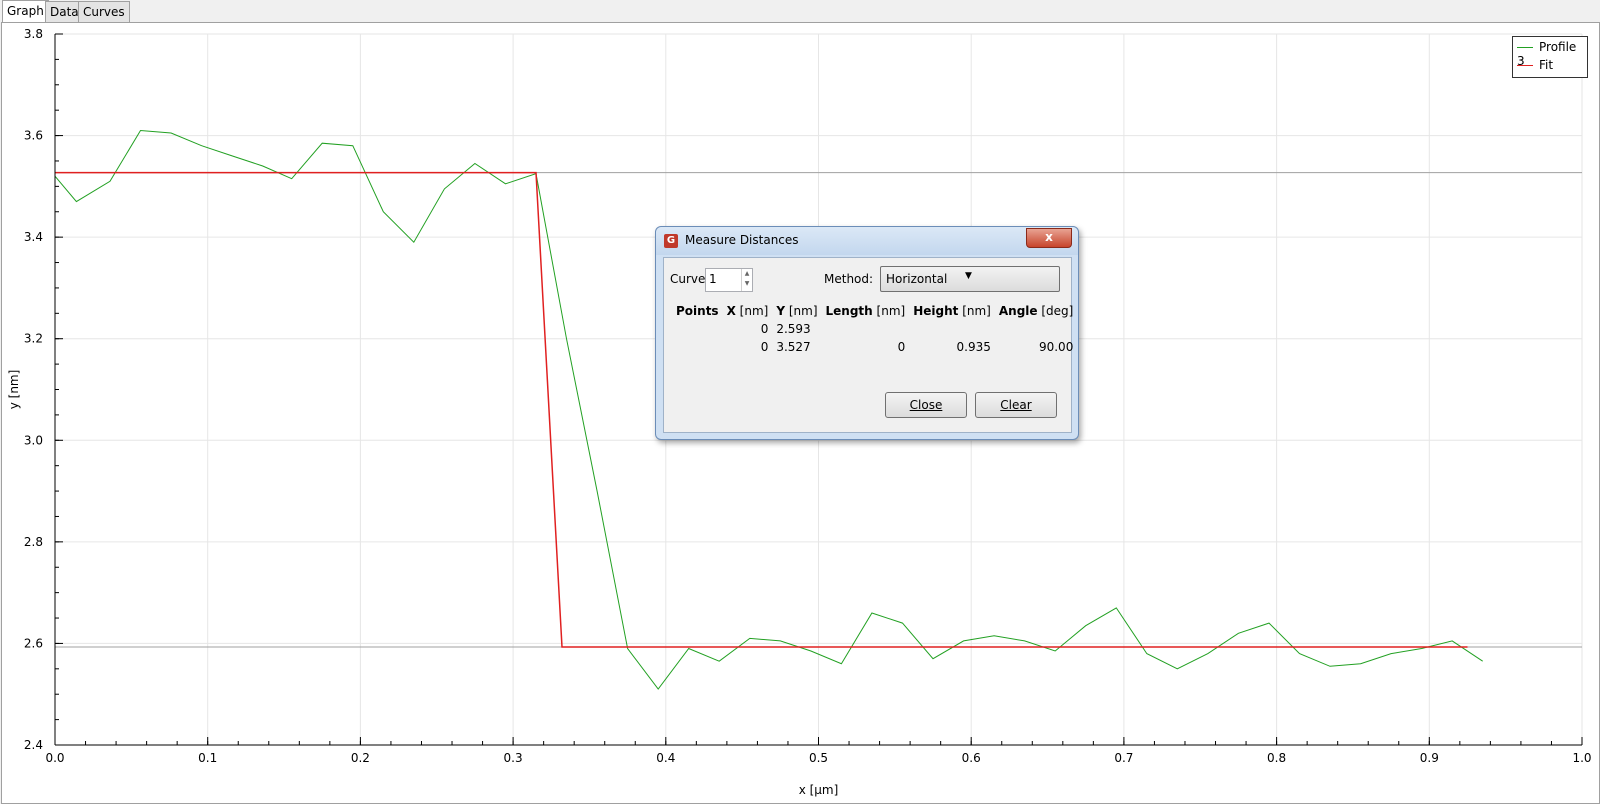  I want to click on x-tick-label: 0.1, so click(207, 758).